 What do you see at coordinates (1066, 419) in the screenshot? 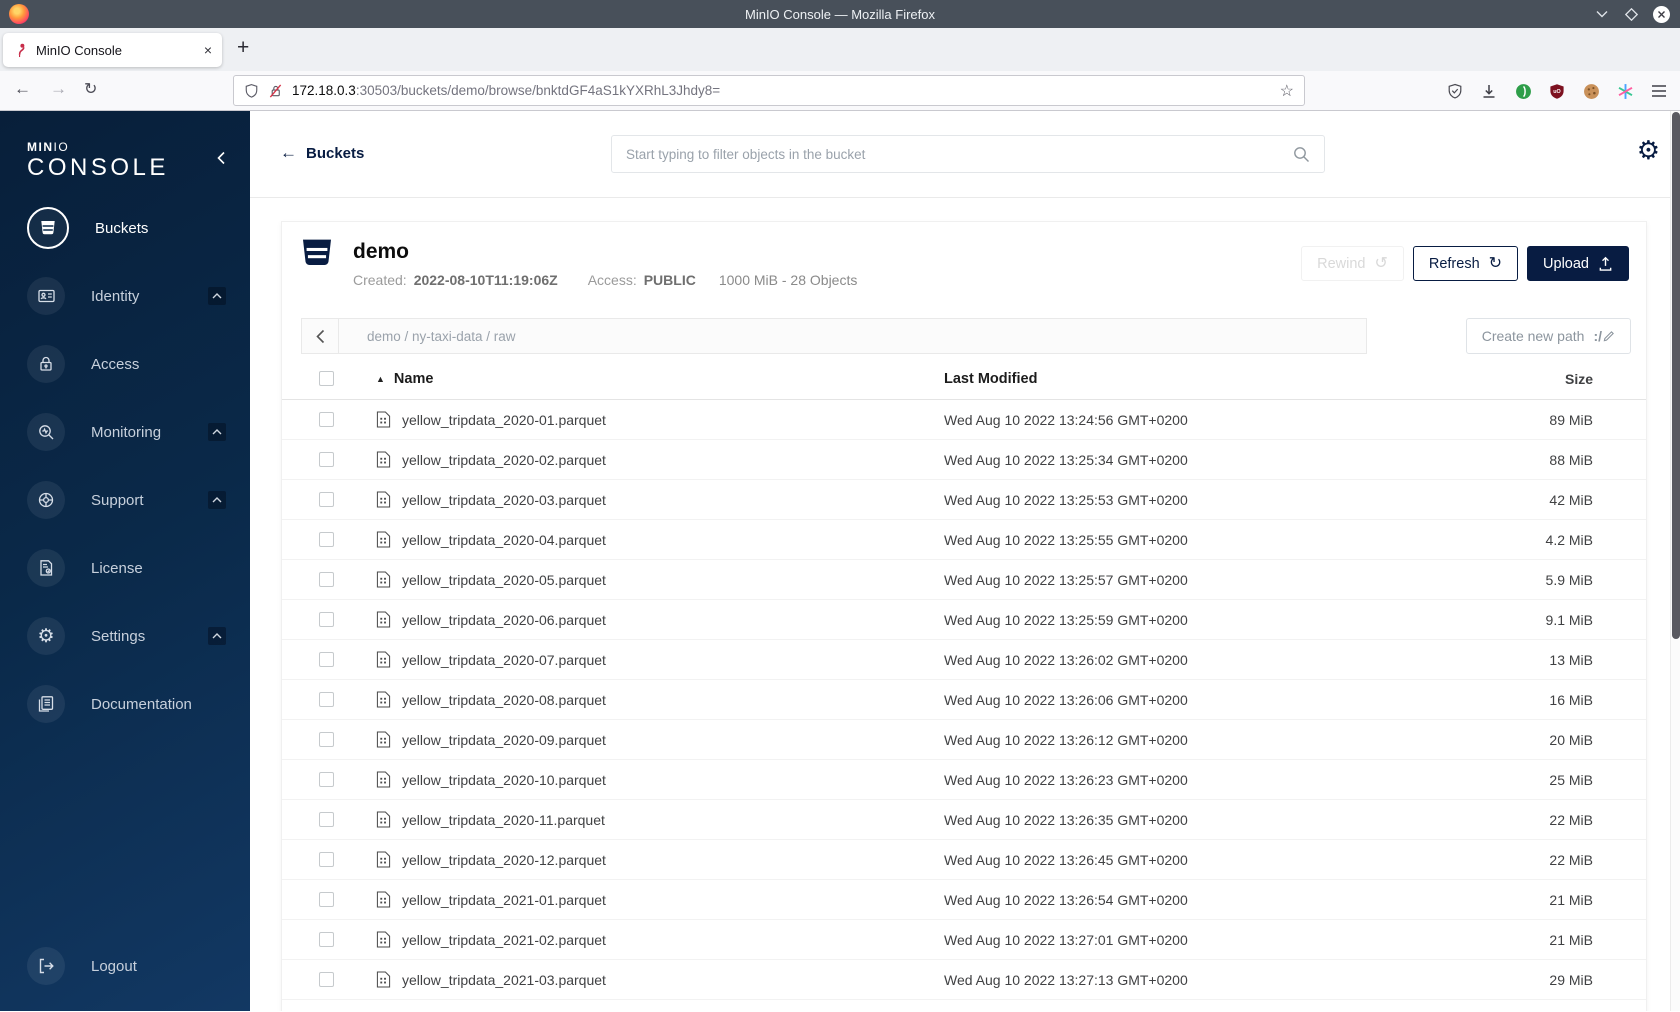
I see `object-last-modified: Wed Aug 10 2022 13:24:56 GMT+0200` at bounding box center [1066, 419].